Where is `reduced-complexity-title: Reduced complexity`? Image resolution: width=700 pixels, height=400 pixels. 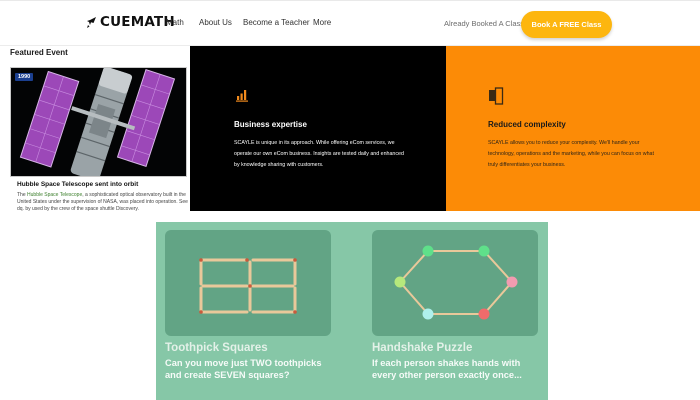 reduced-complexity-title: Reduced complexity is located at coordinates (527, 124).